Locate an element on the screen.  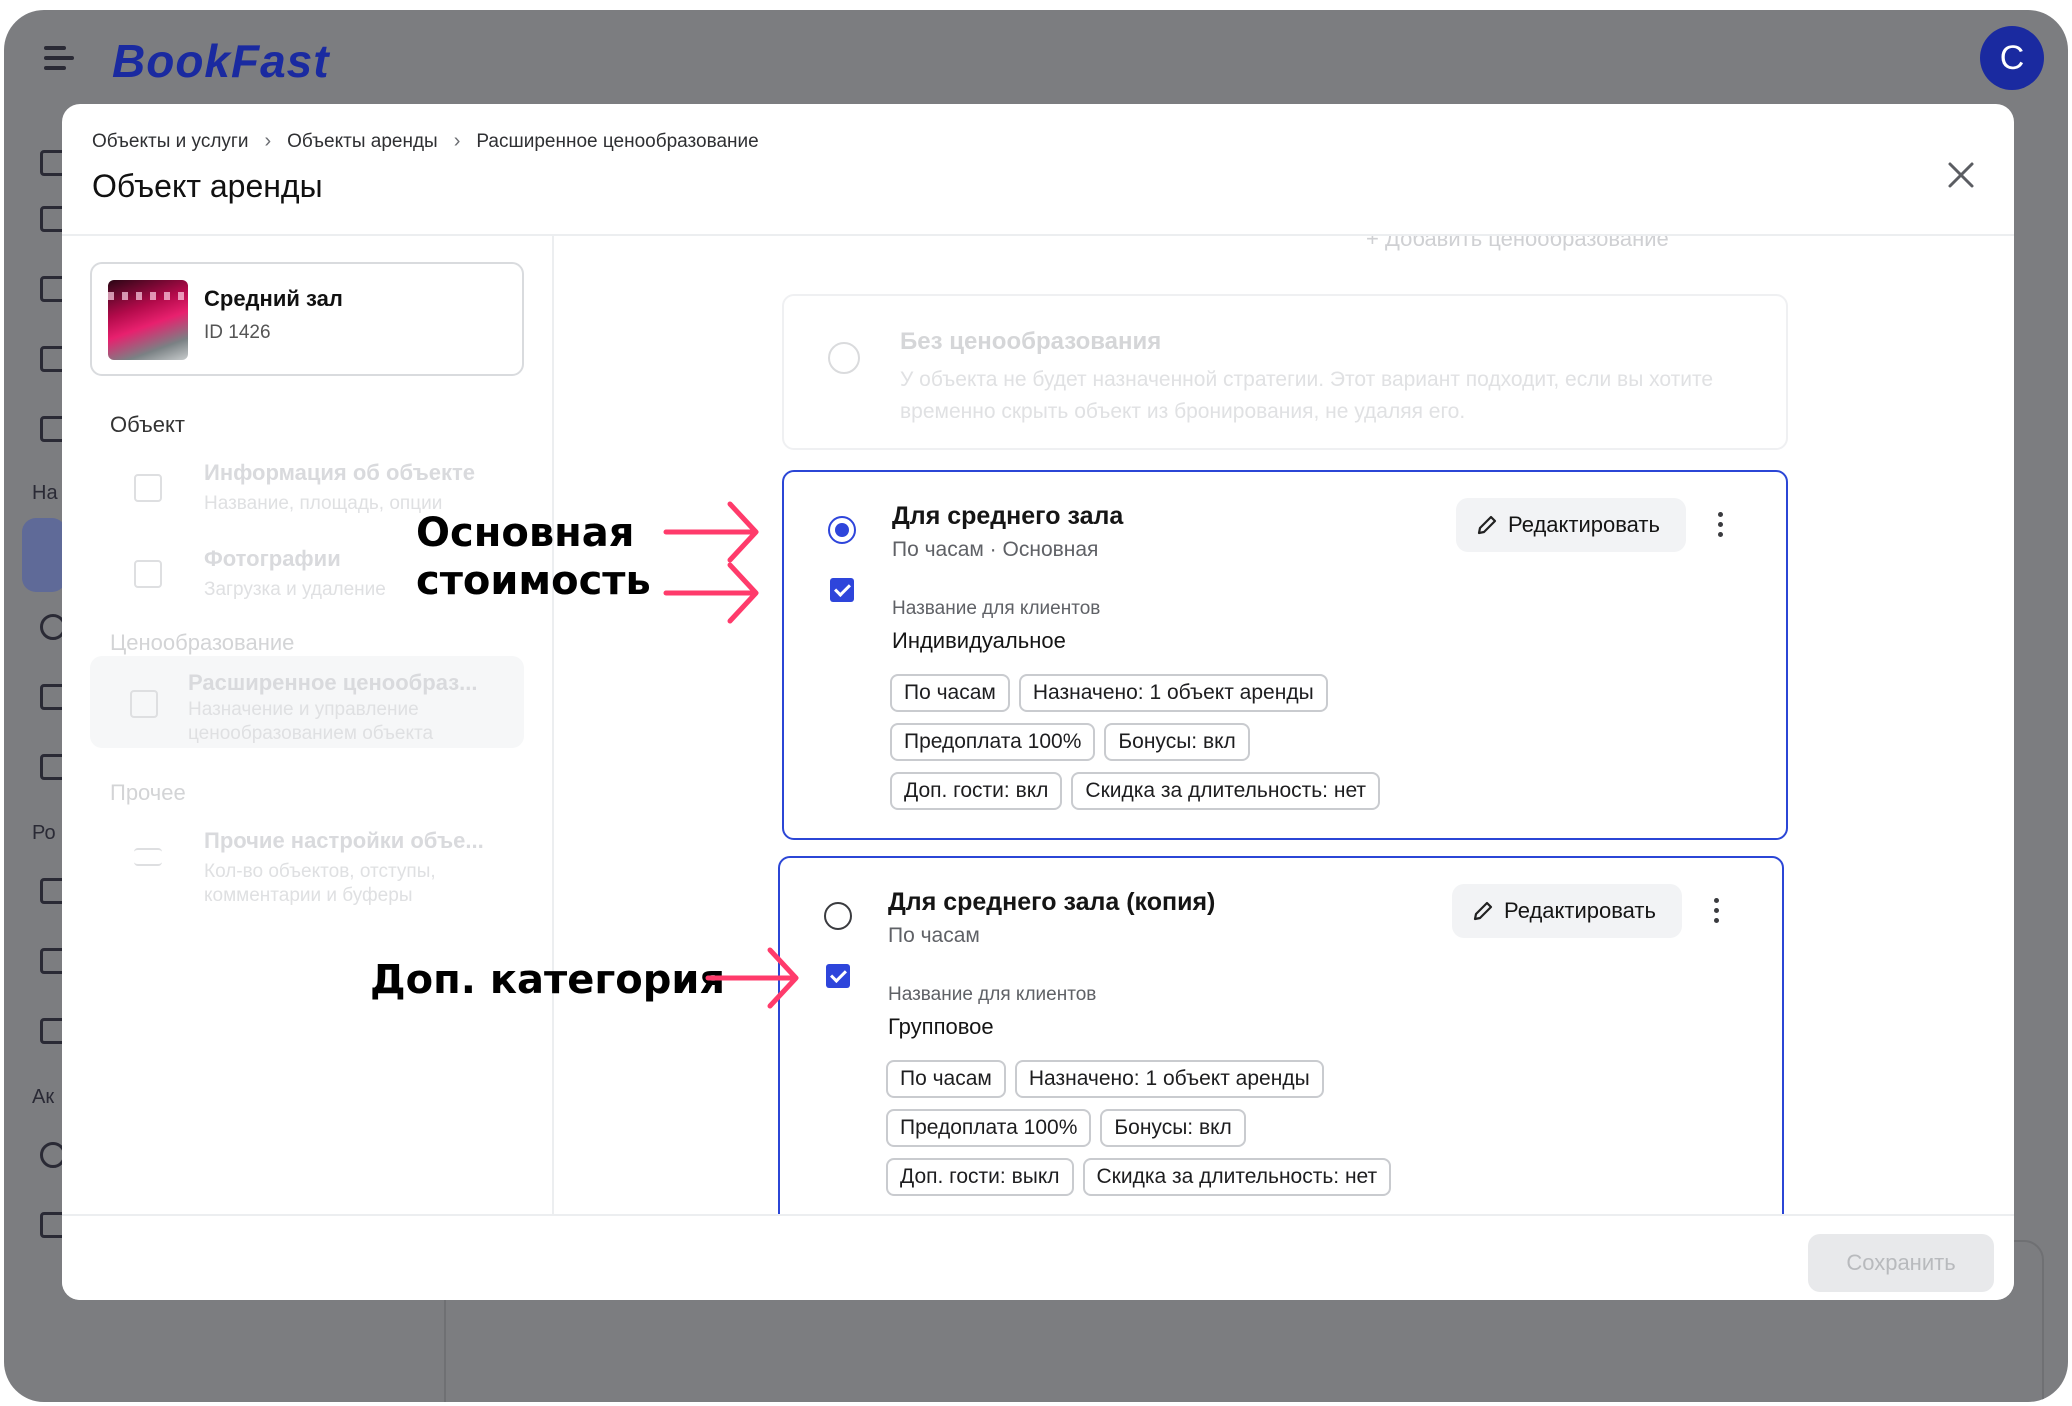
sidebar-item-active is located at coordinates (44, 555).